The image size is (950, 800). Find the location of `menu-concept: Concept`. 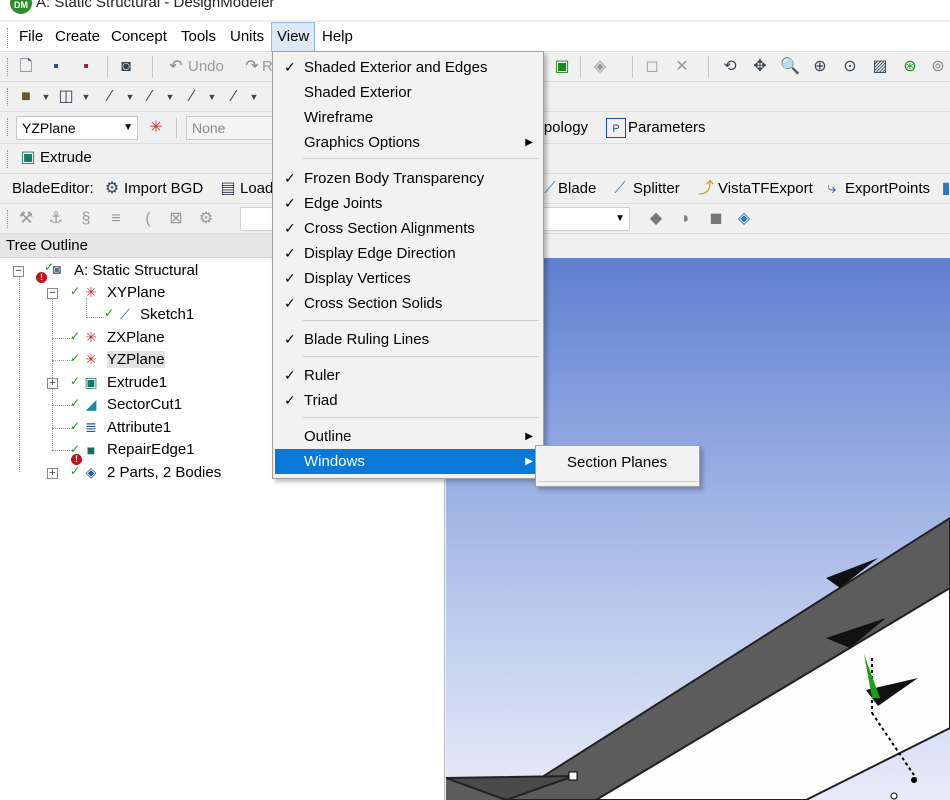

menu-concept: Concept is located at coordinates (139, 37).